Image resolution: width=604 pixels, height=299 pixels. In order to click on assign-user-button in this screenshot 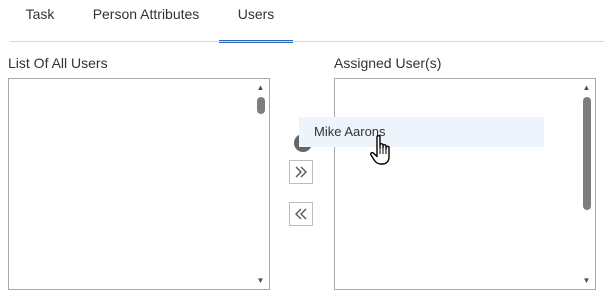, I will do `click(301, 172)`.